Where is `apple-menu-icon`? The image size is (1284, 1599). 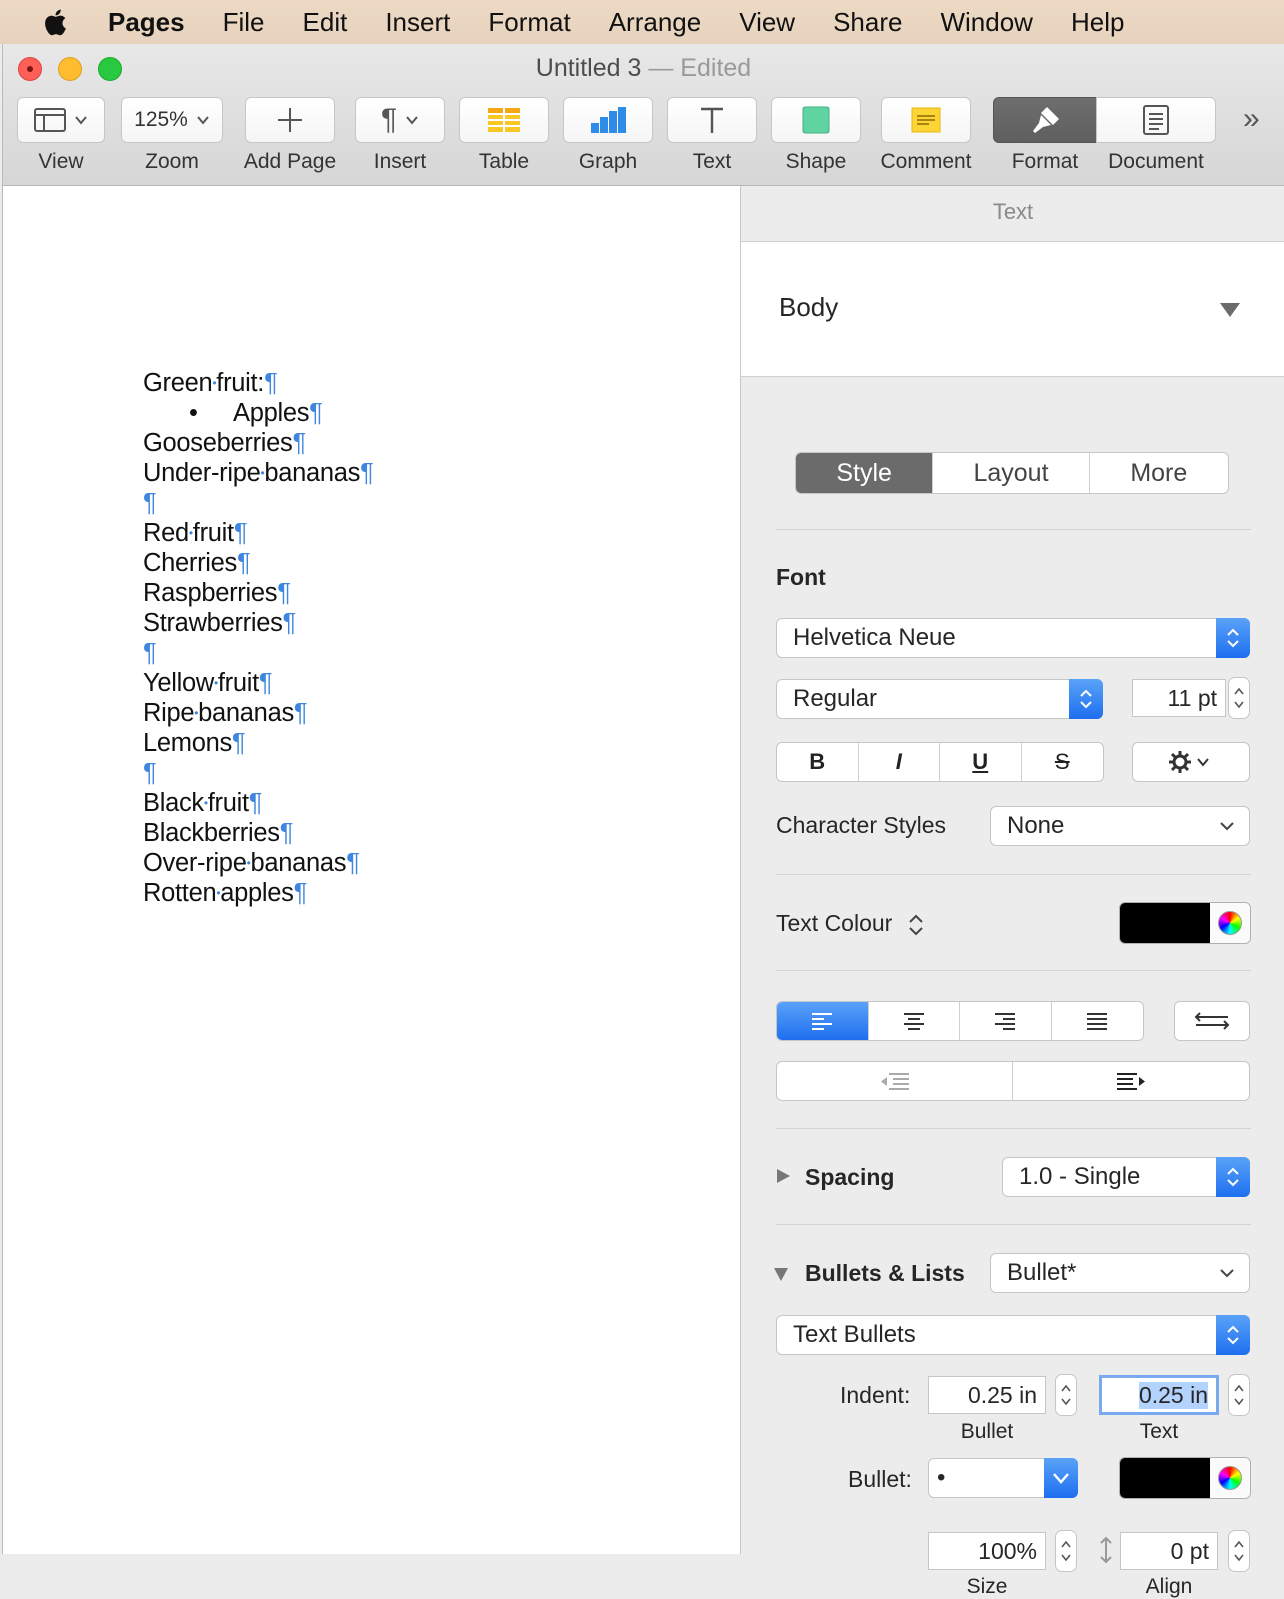 apple-menu-icon is located at coordinates (56, 22).